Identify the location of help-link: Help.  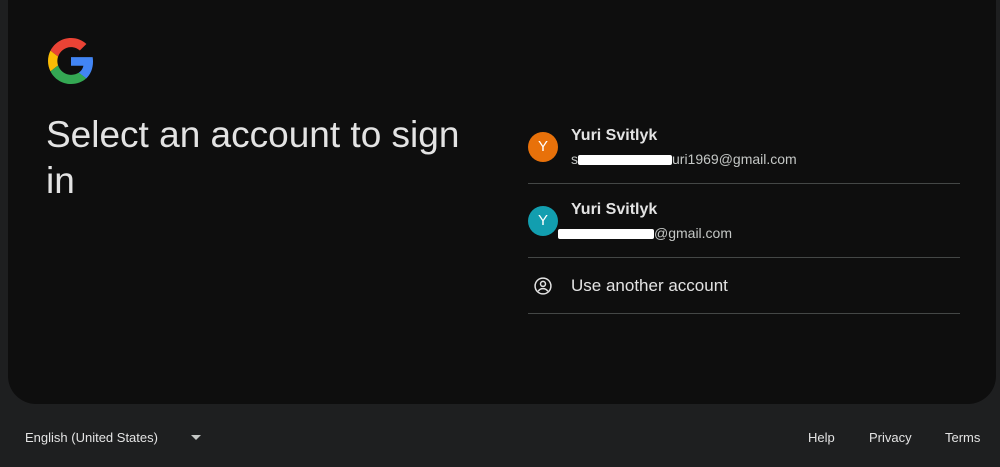
(821, 437).